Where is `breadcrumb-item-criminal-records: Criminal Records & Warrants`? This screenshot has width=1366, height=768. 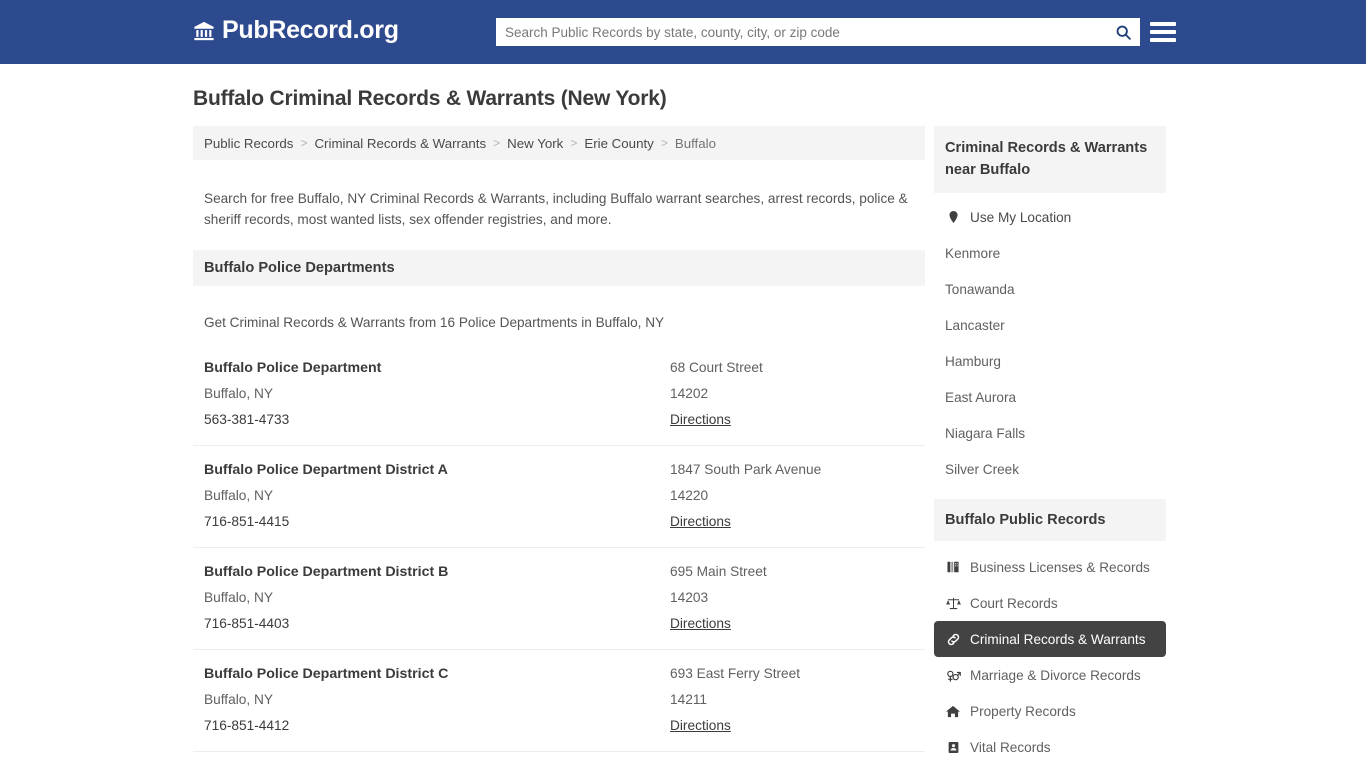
breadcrumb-item-criminal-records: Criminal Records & Warrants is located at coordinates (400, 143).